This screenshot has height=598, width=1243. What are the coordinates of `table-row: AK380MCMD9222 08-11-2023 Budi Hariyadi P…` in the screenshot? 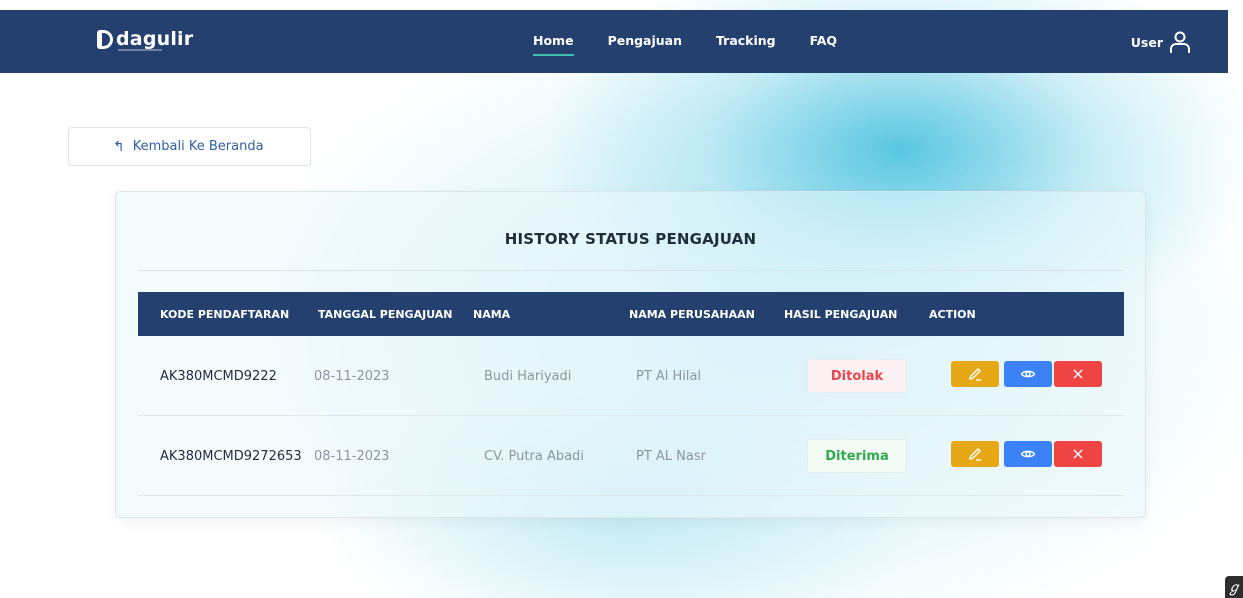 It's located at (631, 376).